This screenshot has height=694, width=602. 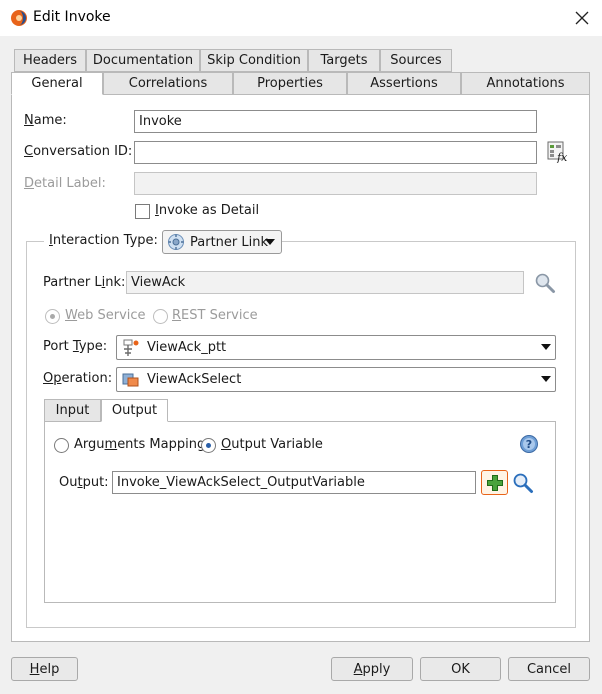 I want to click on output-label: Output:, so click(x=84, y=482).